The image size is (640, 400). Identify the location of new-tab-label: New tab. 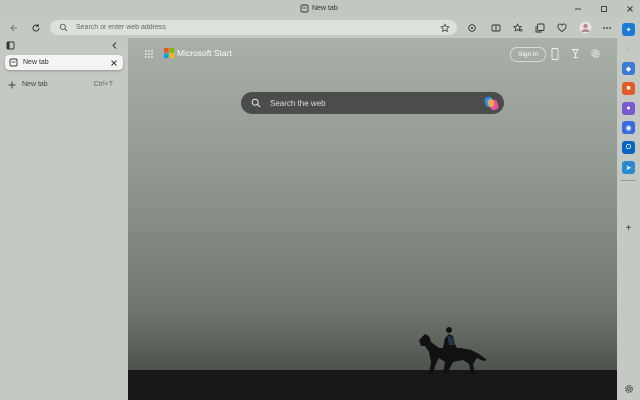
(35, 84).